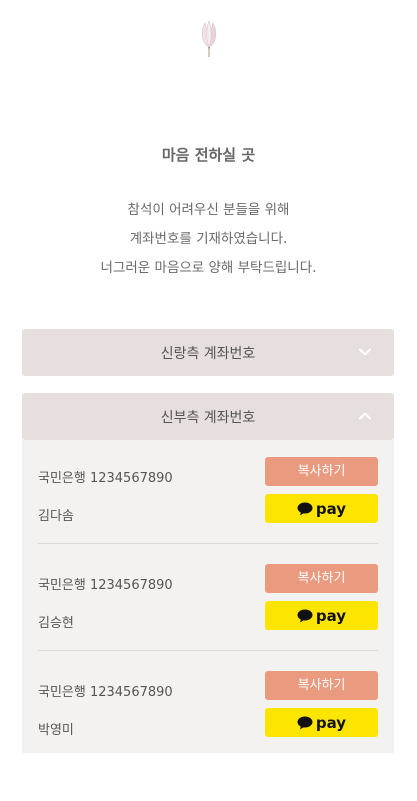 This screenshot has width=417, height=801. I want to click on message-line: 참석이 어려우신 분들을 위해, so click(208, 210).